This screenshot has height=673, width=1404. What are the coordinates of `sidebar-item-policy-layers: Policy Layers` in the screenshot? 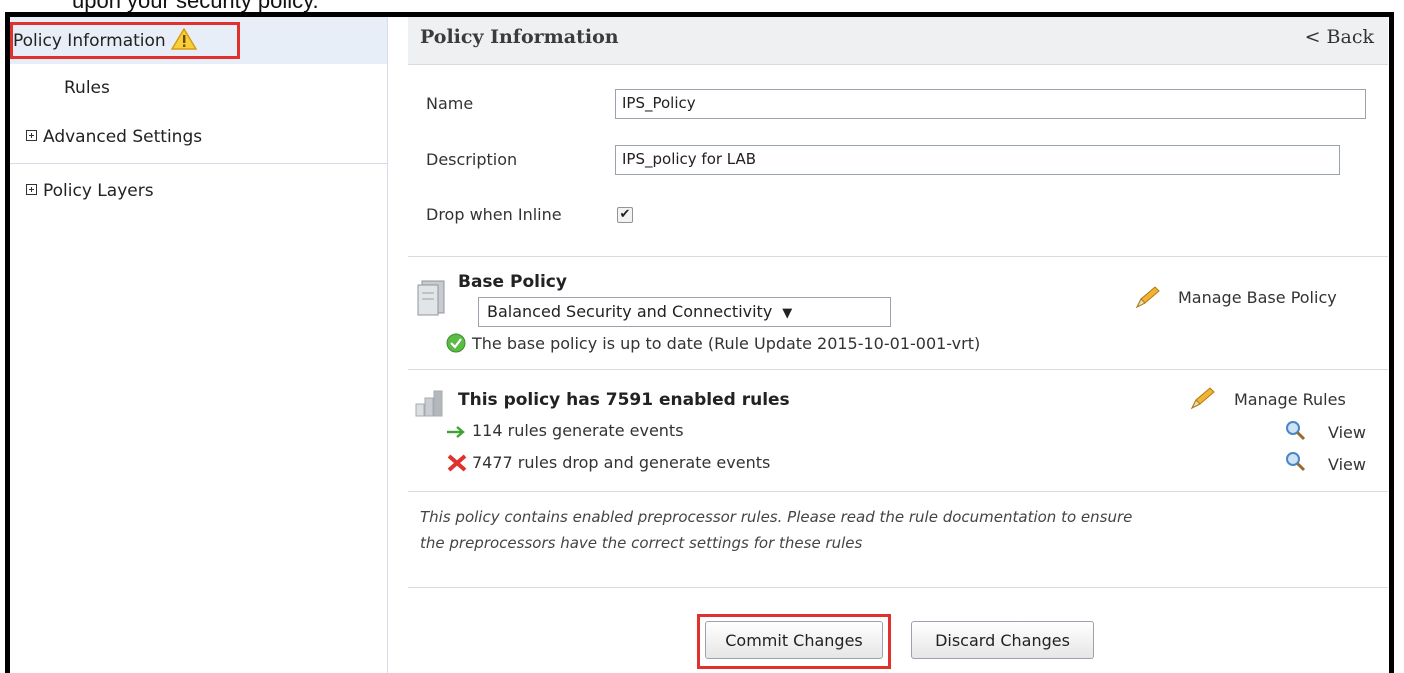 It's located at (90, 191).